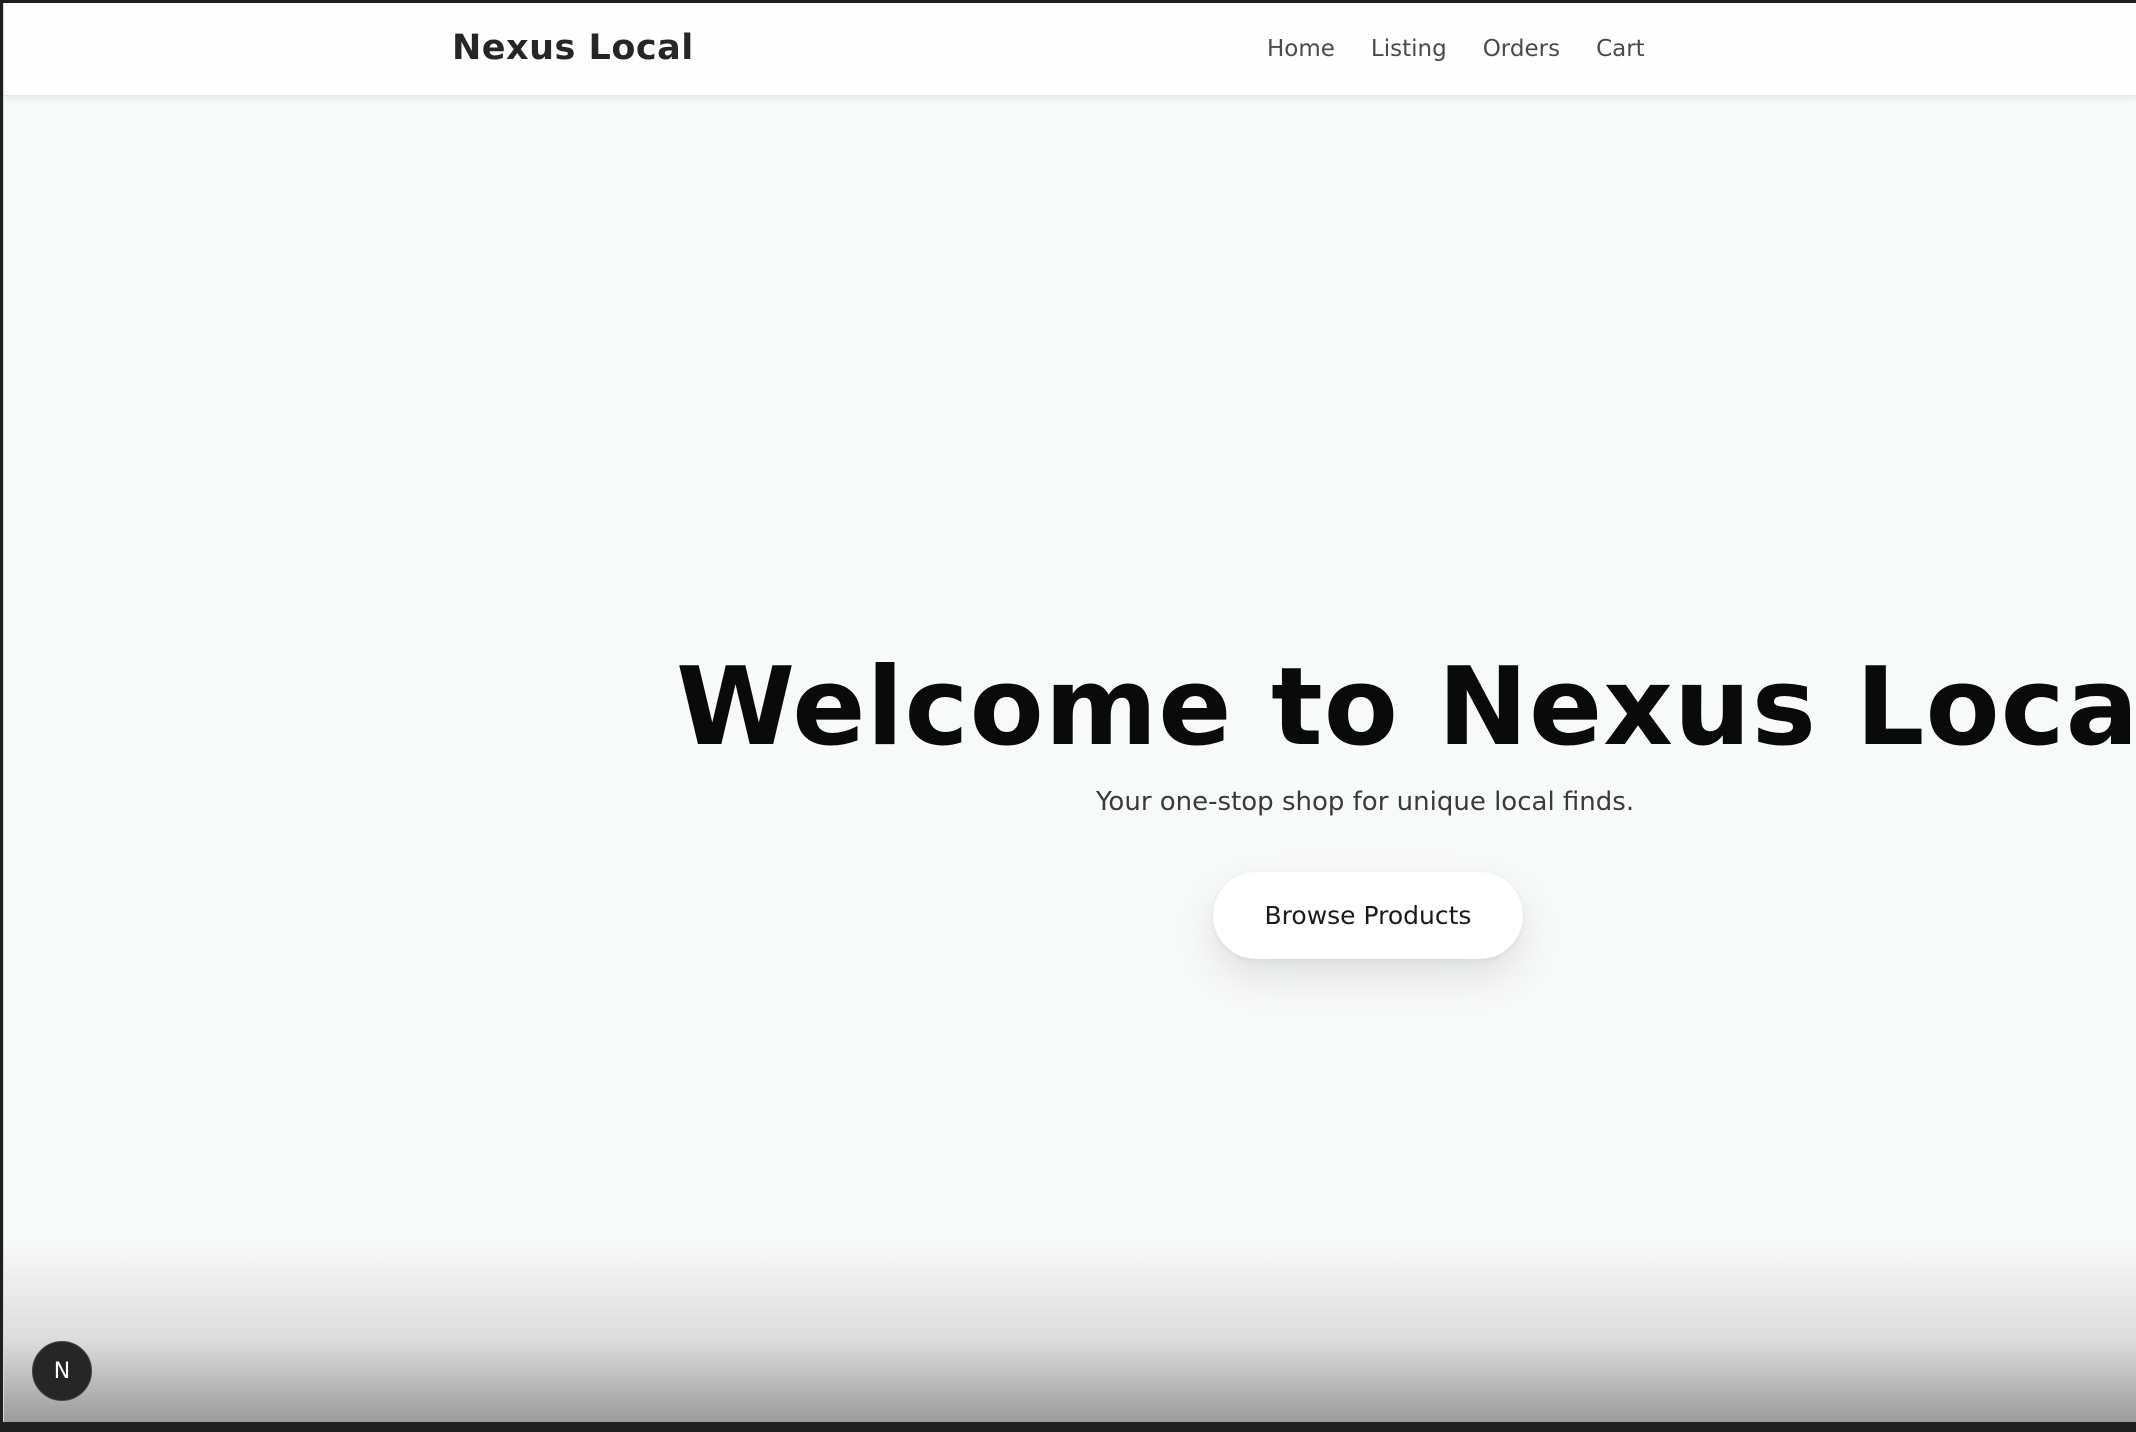 Image resolution: width=2136 pixels, height=1432 pixels. Describe the element at coordinates (573, 48) in the screenshot. I see `brand-logo: Nexus Local` at that location.